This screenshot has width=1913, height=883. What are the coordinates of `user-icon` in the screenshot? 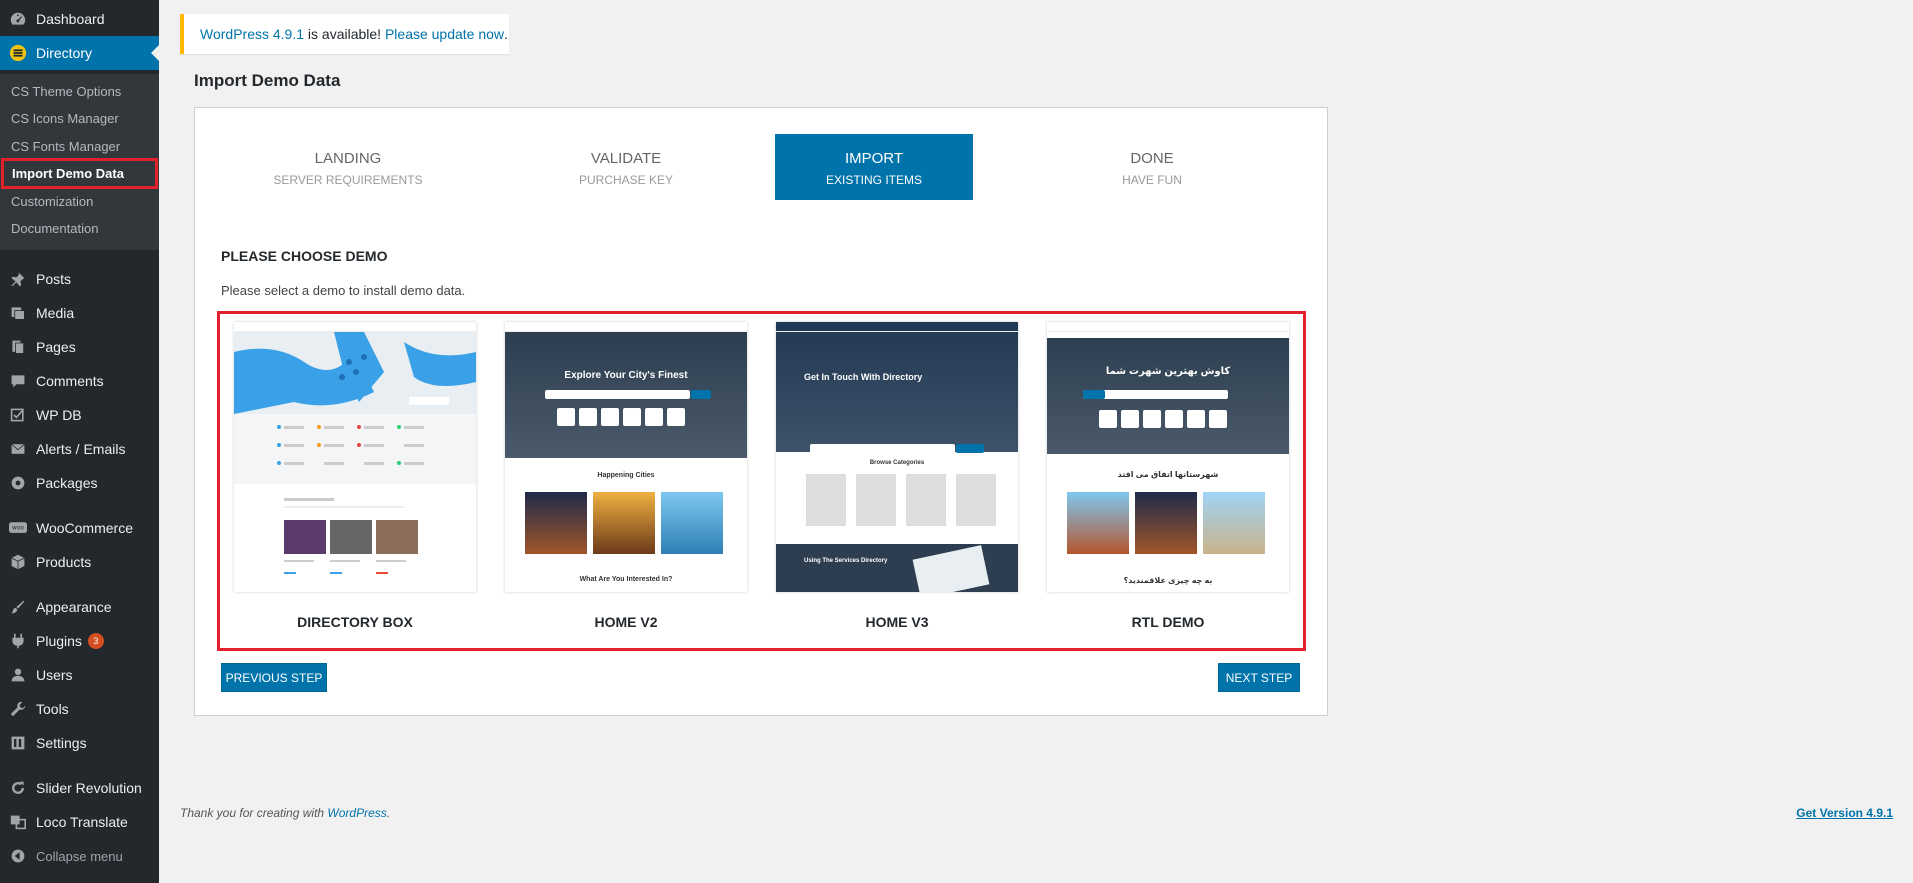 It's located at (18, 675).